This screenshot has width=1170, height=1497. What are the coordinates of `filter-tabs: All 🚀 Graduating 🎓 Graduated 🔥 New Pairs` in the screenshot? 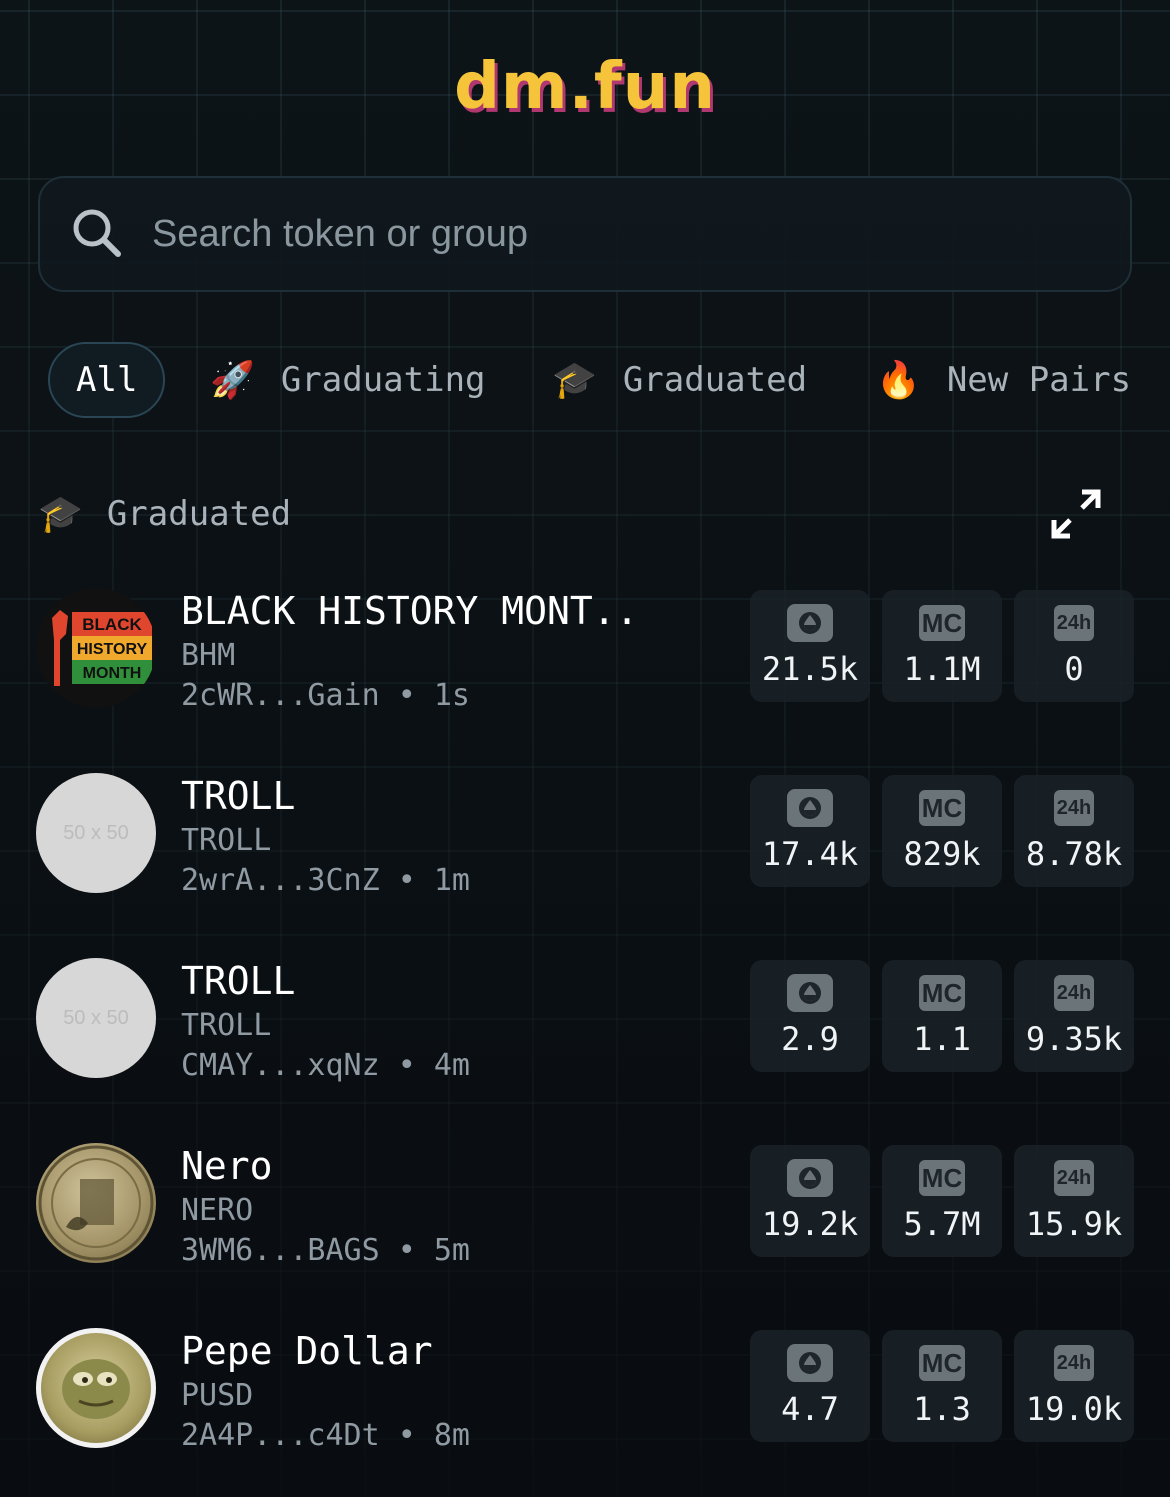 It's located at (593, 380).